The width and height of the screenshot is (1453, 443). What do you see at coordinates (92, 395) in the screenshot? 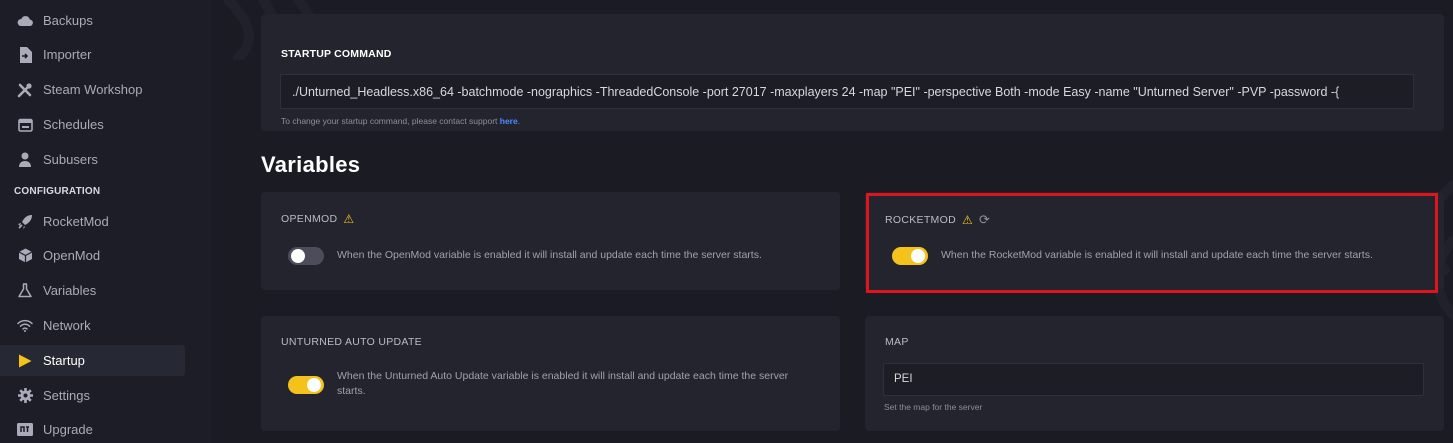
I see `sidebar-item-settings: Settings` at bounding box center [92, 395].